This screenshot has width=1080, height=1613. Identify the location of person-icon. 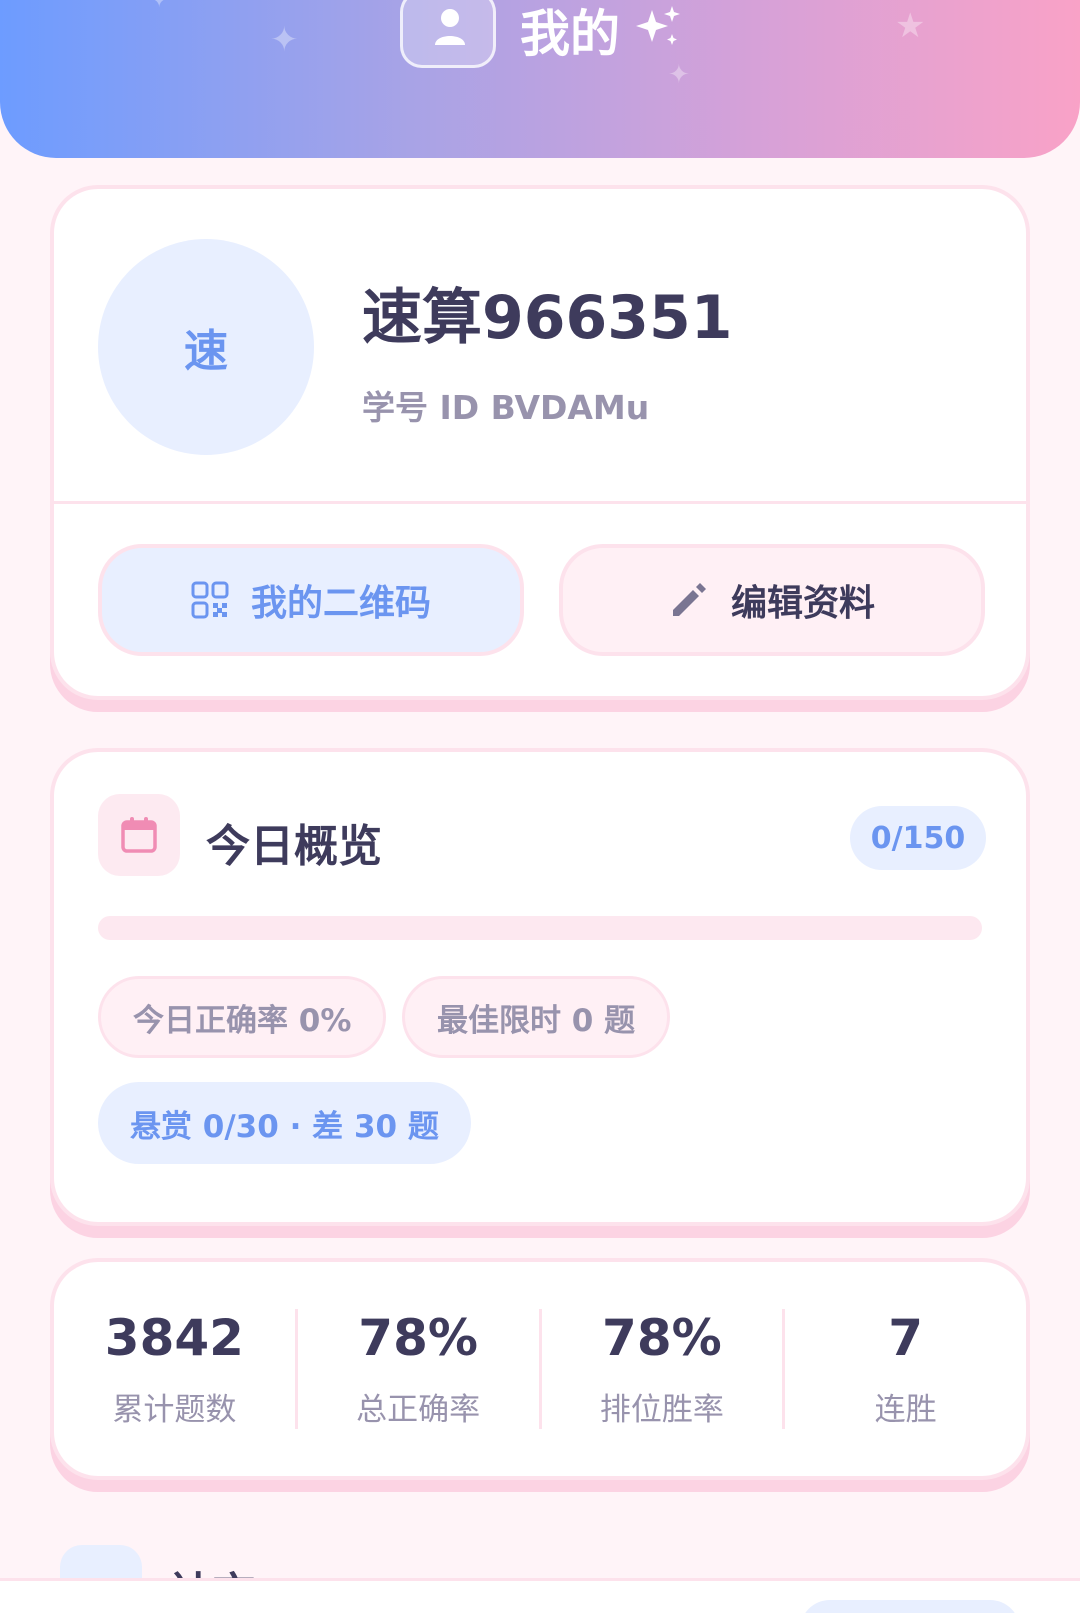
(450, 27).